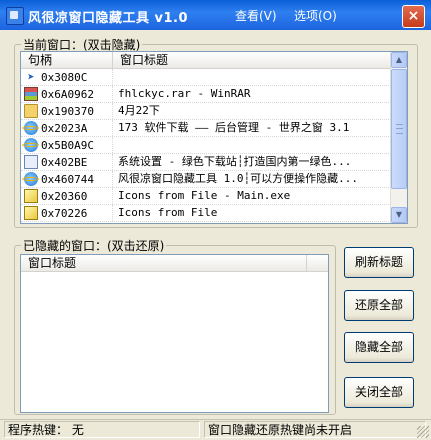 The image size is (431, 440). What do you see at coordinates (67, 94) in the screenshot?
I see `row-handle: 0x6A0962` at bounding box center [67, 94].